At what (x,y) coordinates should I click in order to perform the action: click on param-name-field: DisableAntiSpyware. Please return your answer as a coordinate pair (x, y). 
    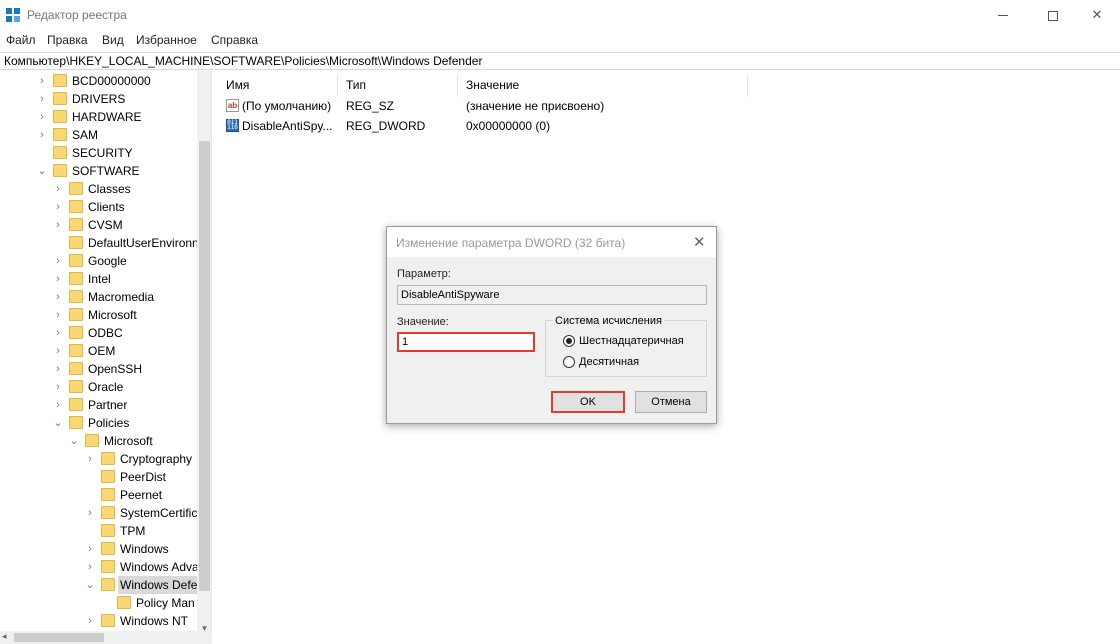
    Looking at the image, I should click on (552, 295).